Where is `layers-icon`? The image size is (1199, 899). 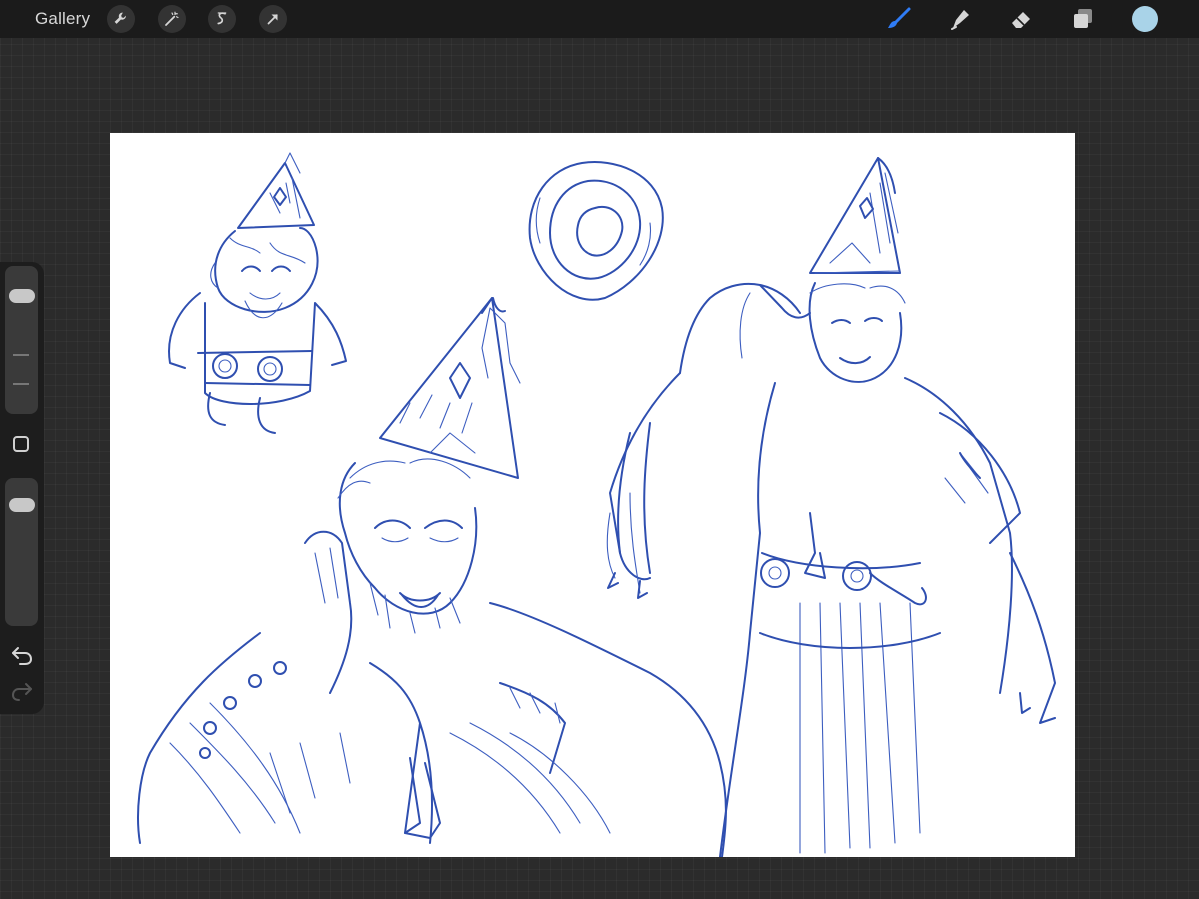
layers-icon is located at coordinates (1083, 19).